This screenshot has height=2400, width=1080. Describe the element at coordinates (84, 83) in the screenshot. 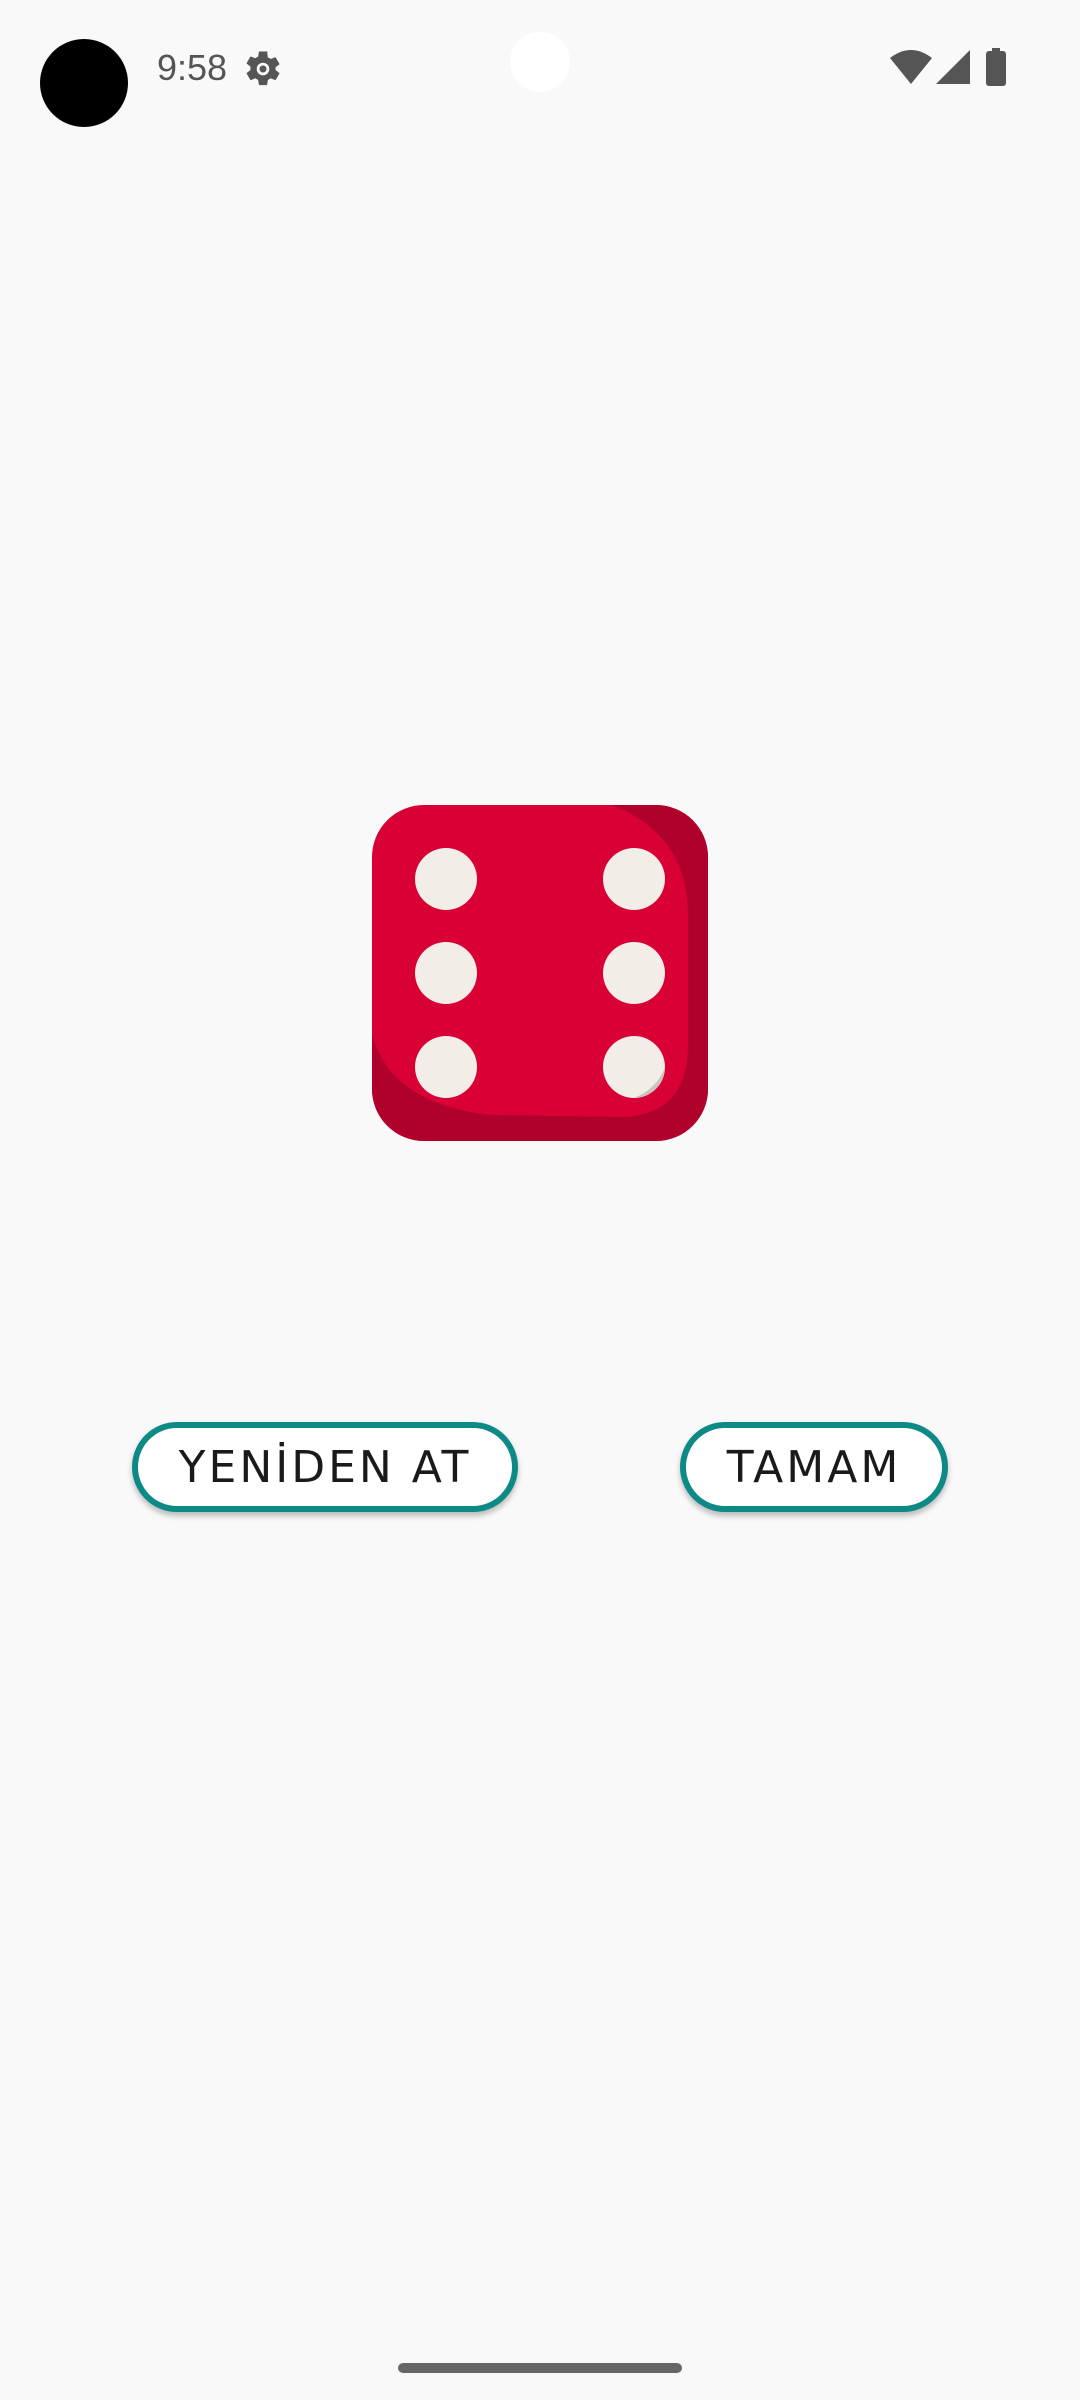

I see `avatar` at that location.